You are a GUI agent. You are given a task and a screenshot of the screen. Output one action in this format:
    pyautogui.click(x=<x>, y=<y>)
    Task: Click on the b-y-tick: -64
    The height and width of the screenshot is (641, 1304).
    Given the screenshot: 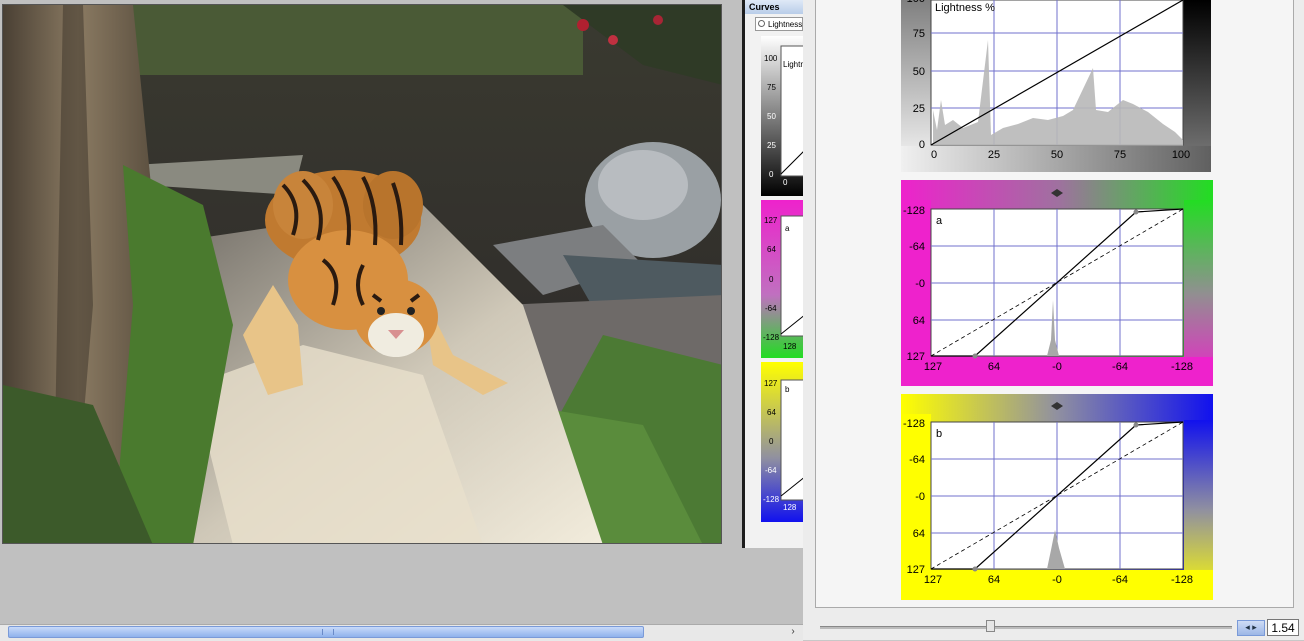 What is the action you would take?
    pyautogui.click(x=917, y=460)
    